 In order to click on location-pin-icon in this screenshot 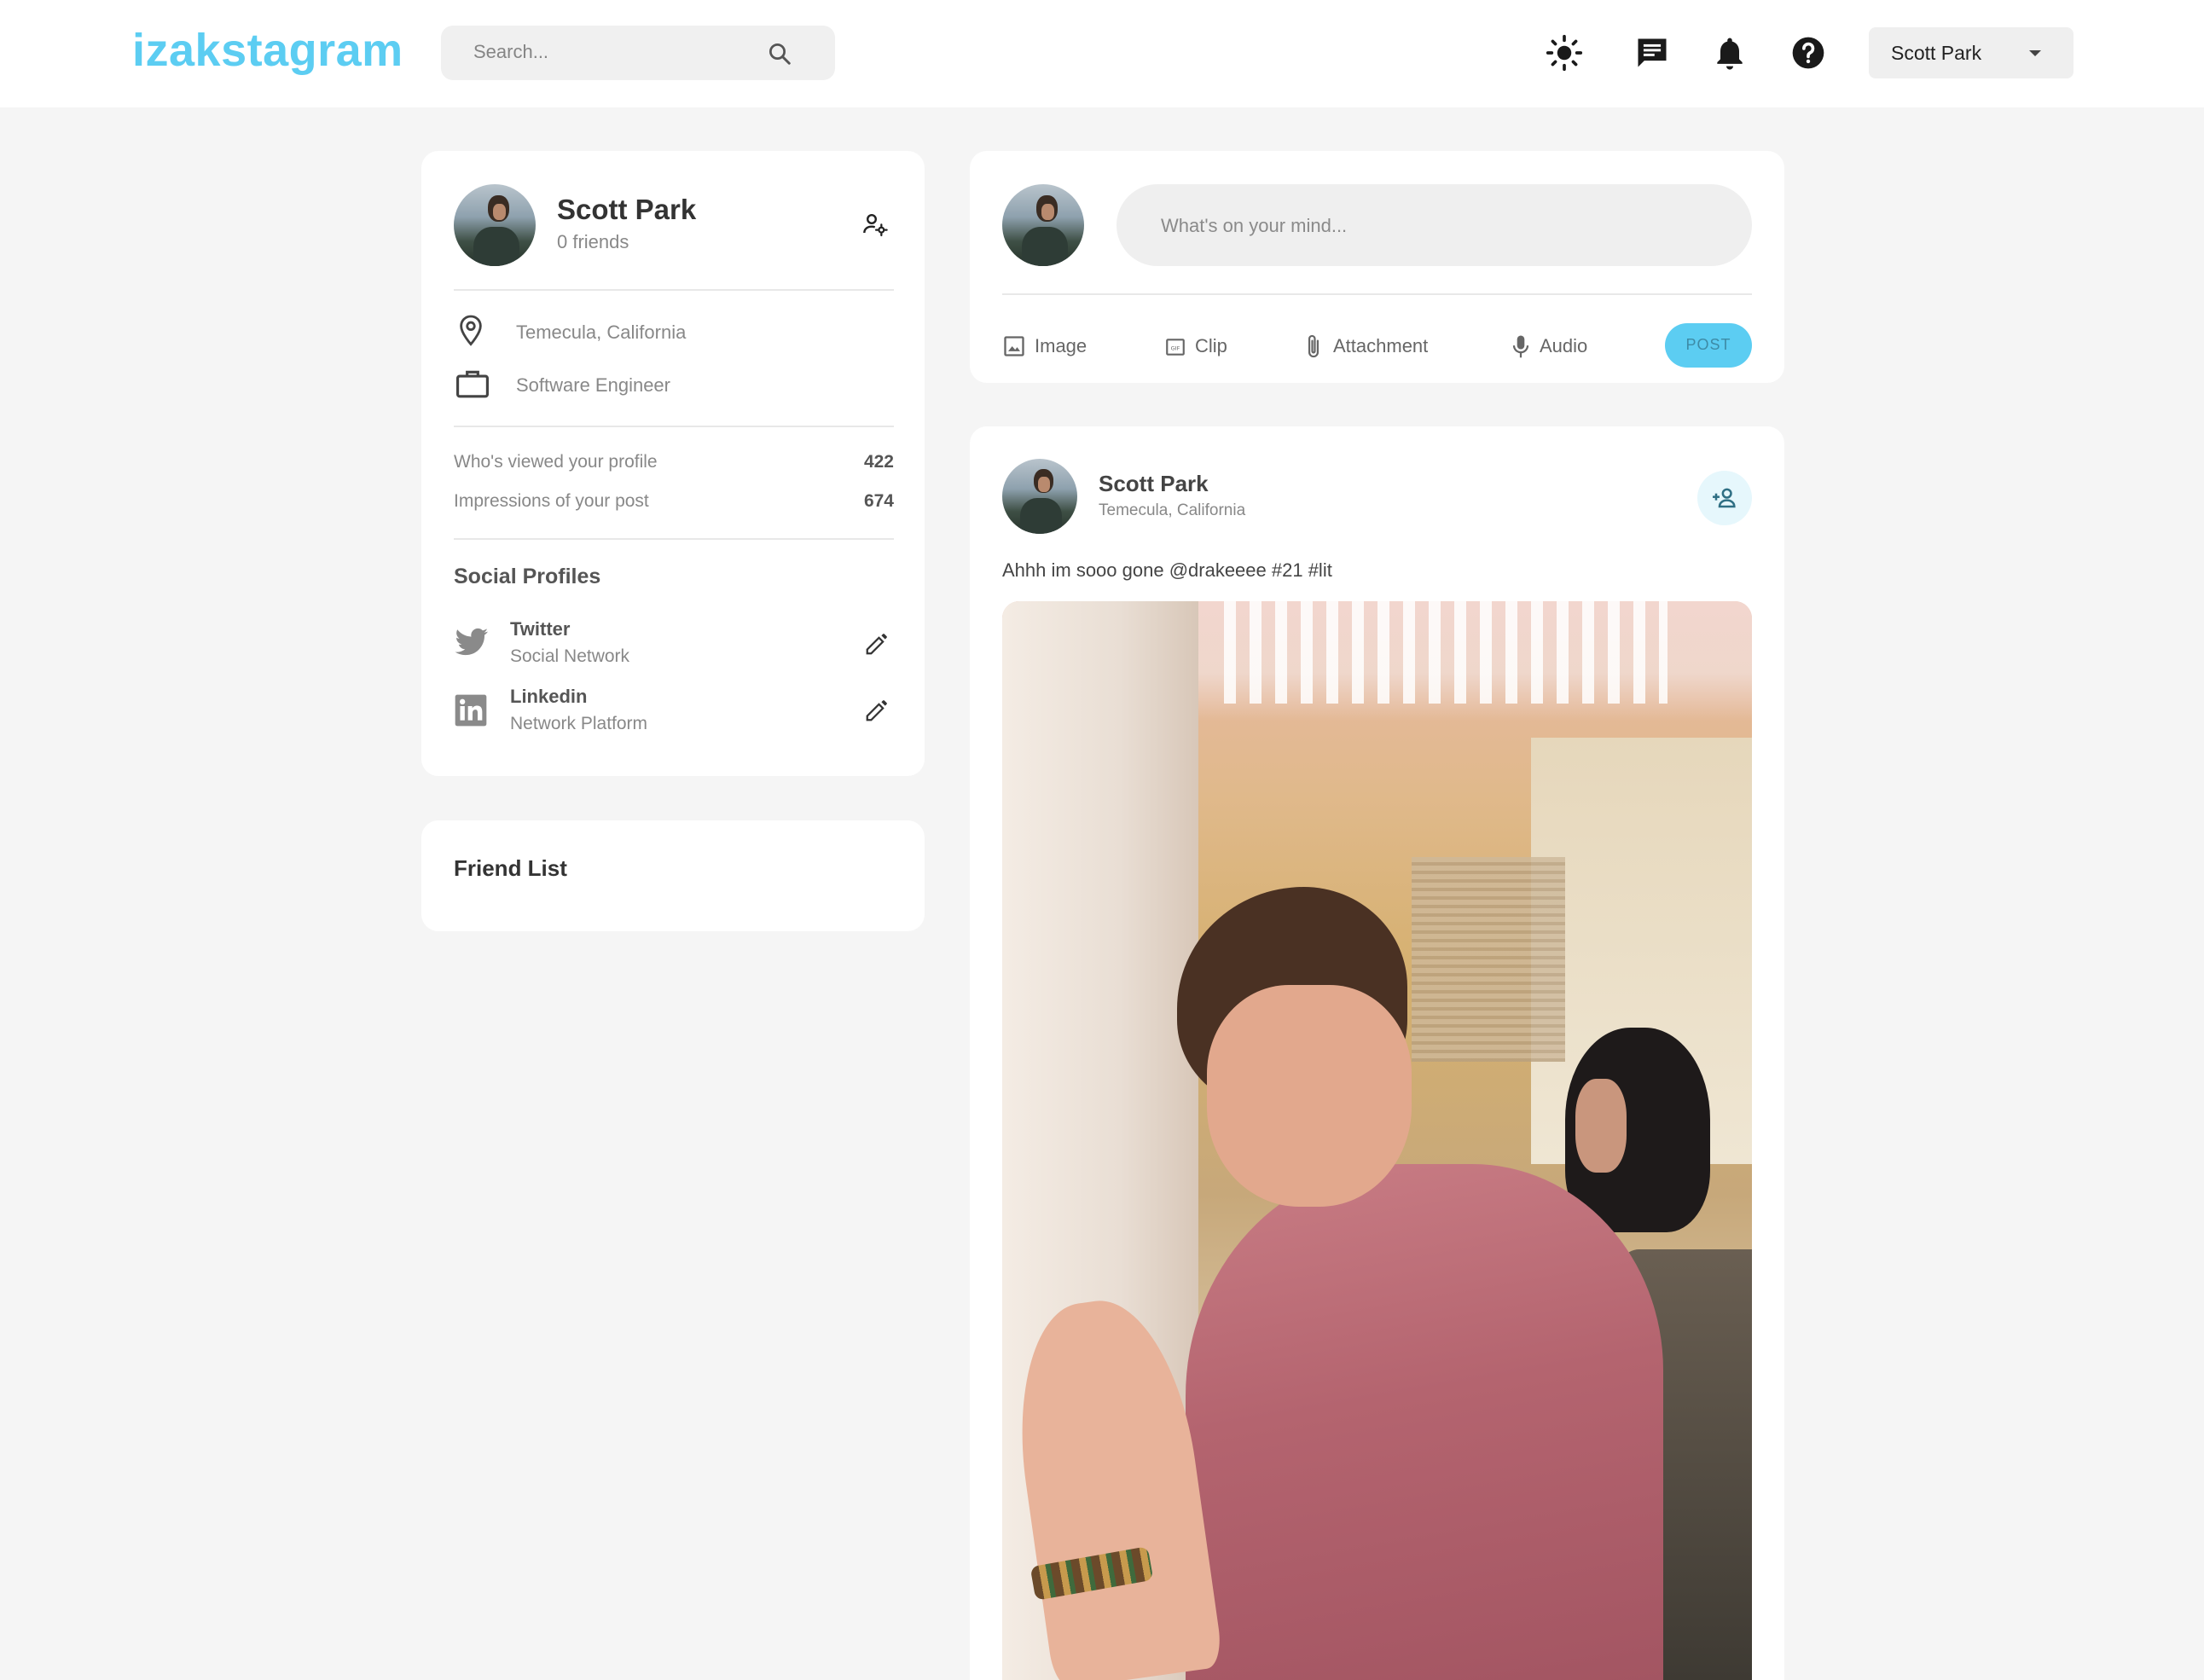, I will do `click(471, 330)`.